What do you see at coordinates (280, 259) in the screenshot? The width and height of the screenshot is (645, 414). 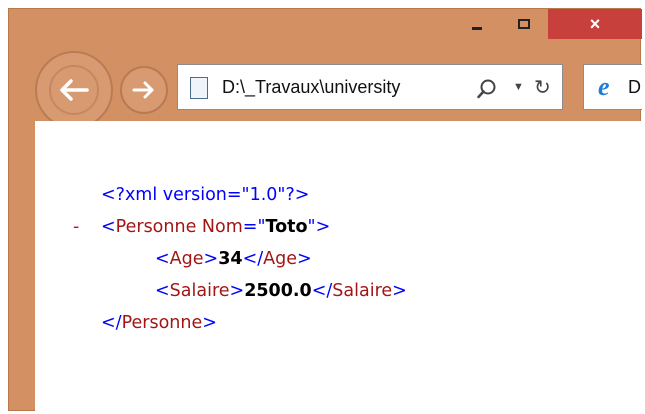 I see `age-close-tag-name: Age` at bounding box center [280, 259].